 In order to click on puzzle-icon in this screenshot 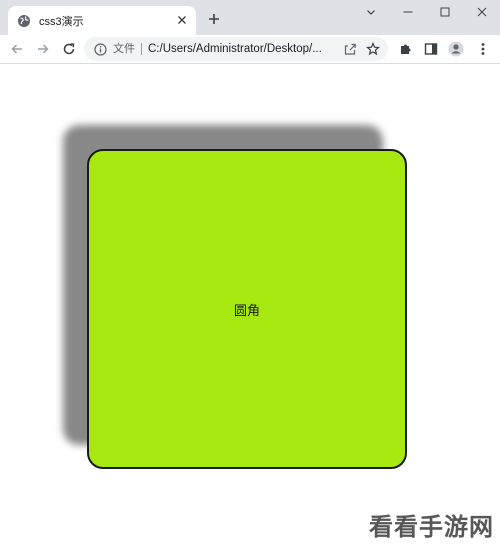, I will do `click(406, 49)`.